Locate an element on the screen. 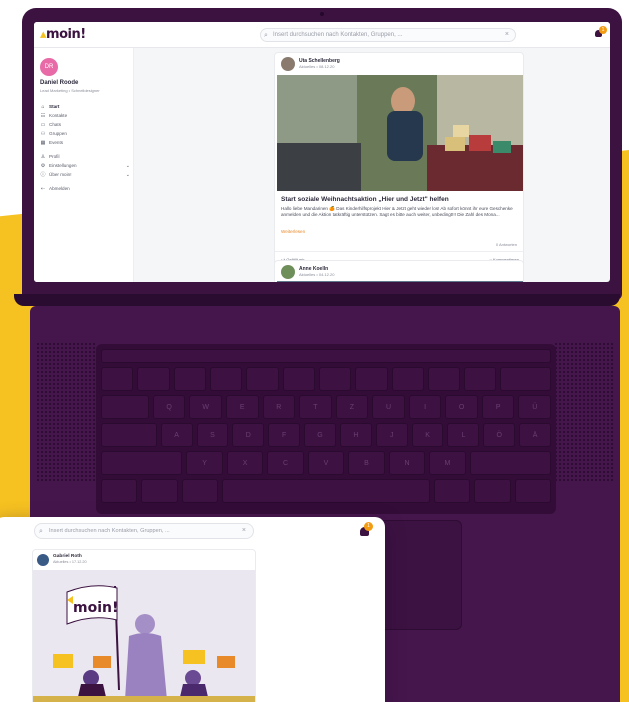 The width and height of the screenshot is (629, 702). calendar-icon: ▦ is located at coordinates (43, 142).